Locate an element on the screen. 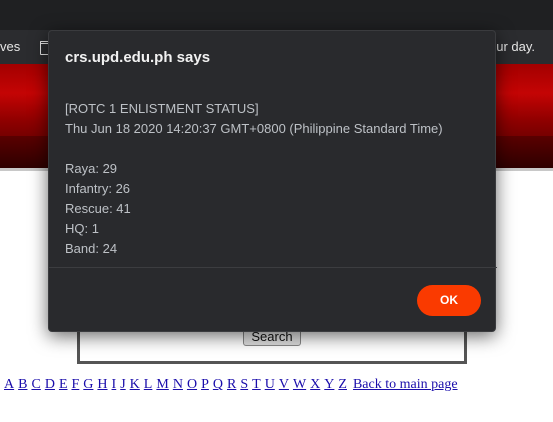  alpha-link-z: Z is located at coordinates (342, 384).